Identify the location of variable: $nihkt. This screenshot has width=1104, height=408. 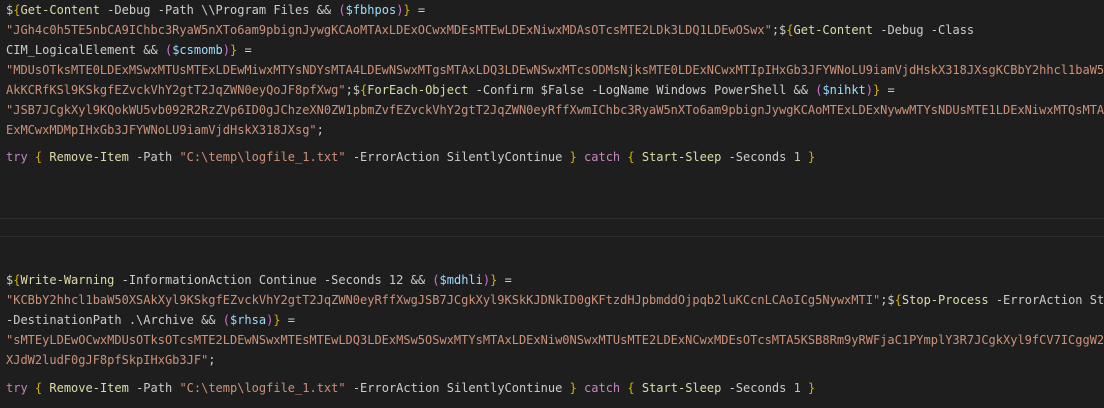
(844, 90).